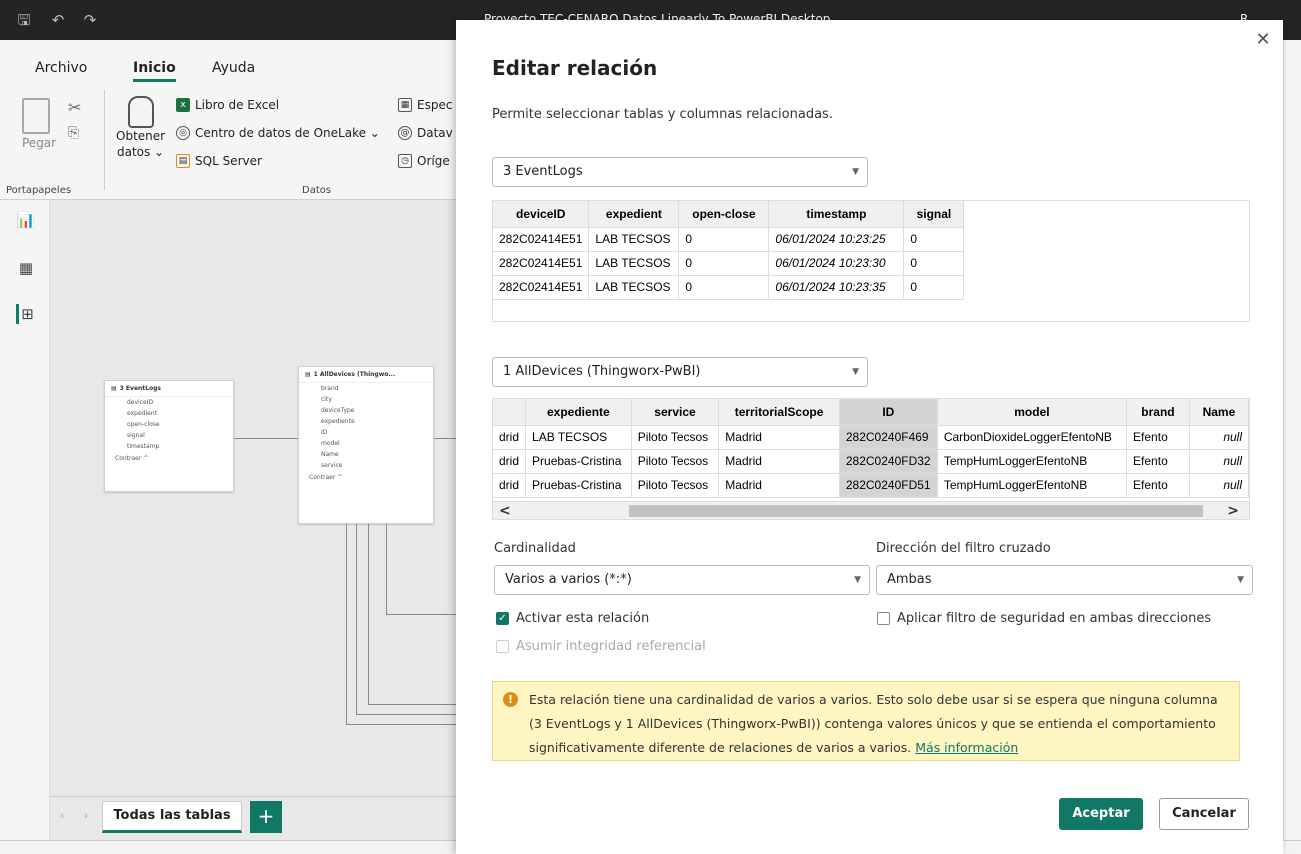 The height and width of the screenshot is (854, 1301). Describe the element at coordinates (183, 133) in the screenshot. I see `onelake-icon: ◎` at that location.